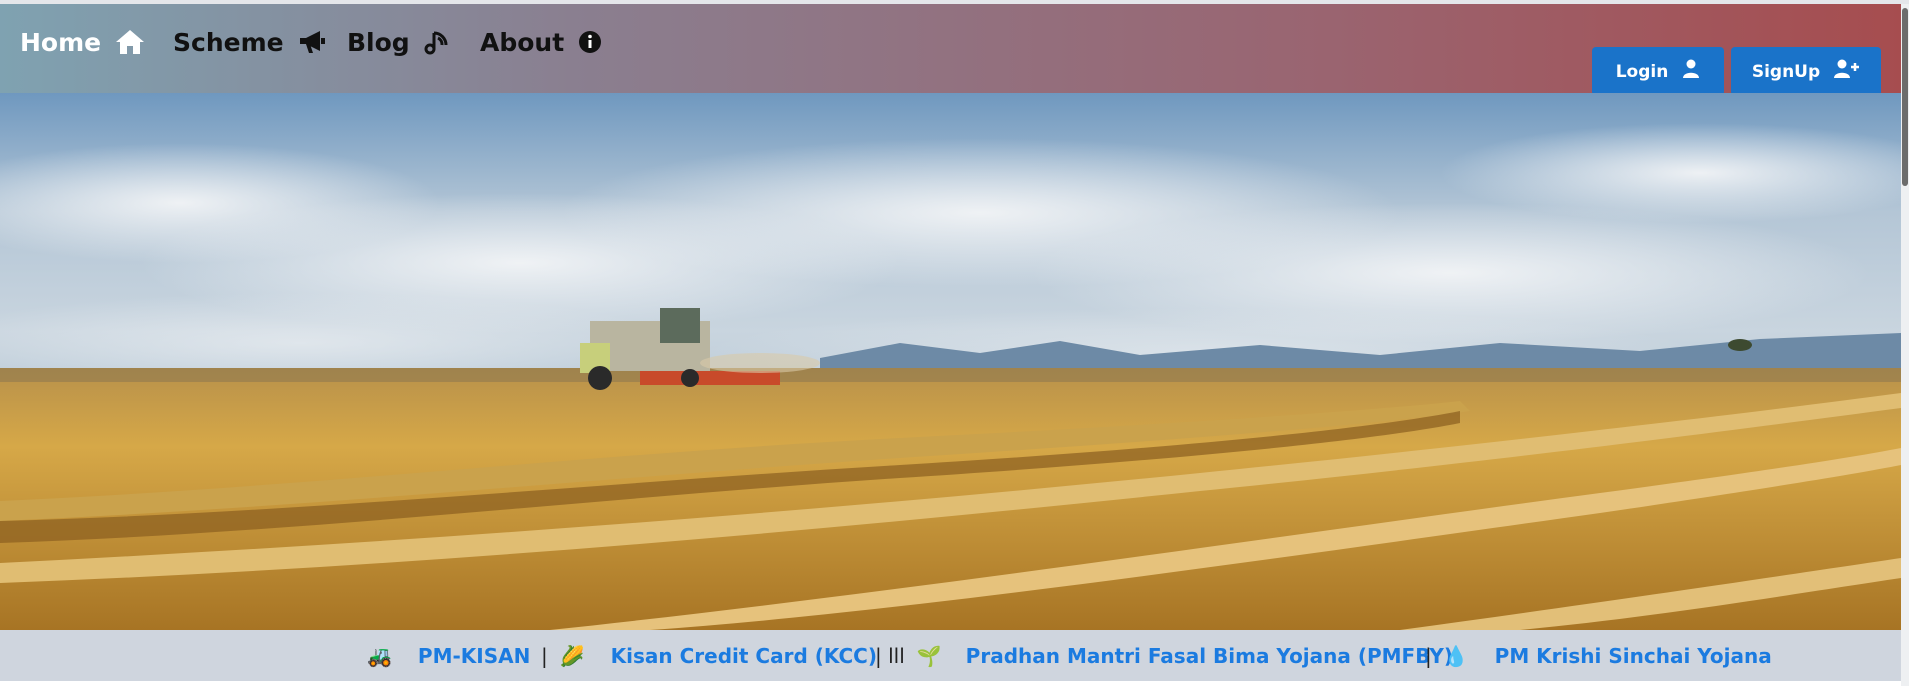  What do you see at coordinates (378, 42) in the screenshot?
I see `nav-blog-label: Blog` at bounding box center [378, 42].